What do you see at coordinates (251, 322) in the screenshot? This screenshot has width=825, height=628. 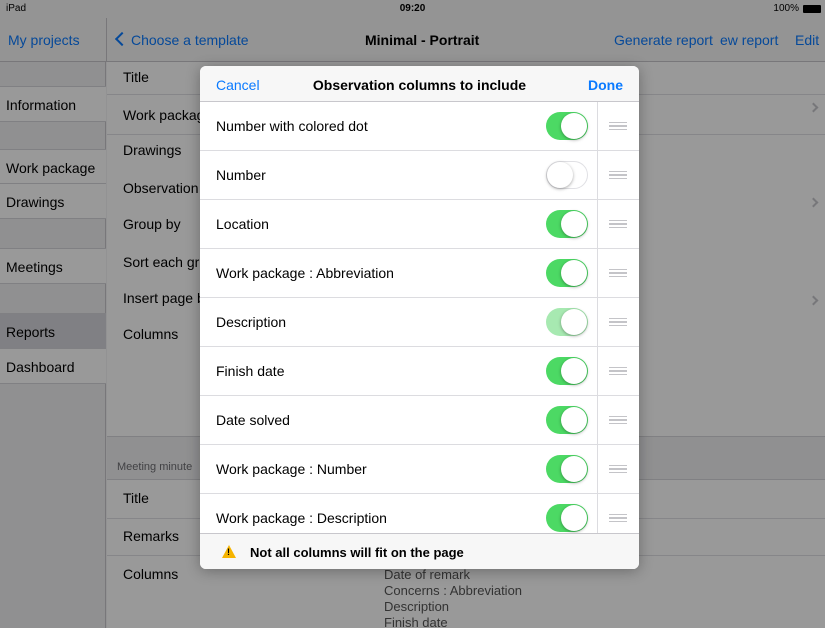 I see `column-option-label: Description` at bounding box center [251, 322].